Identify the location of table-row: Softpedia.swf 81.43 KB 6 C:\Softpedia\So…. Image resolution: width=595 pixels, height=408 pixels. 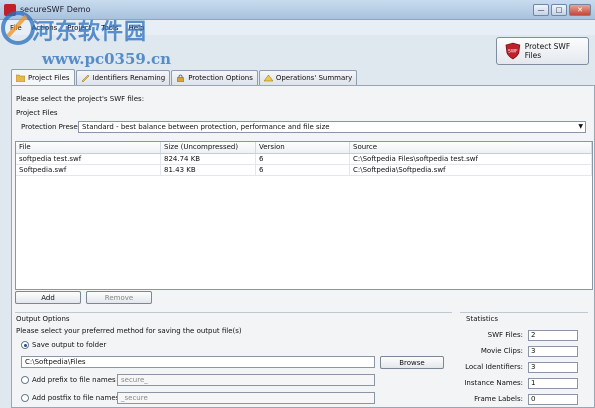
(304, 170).